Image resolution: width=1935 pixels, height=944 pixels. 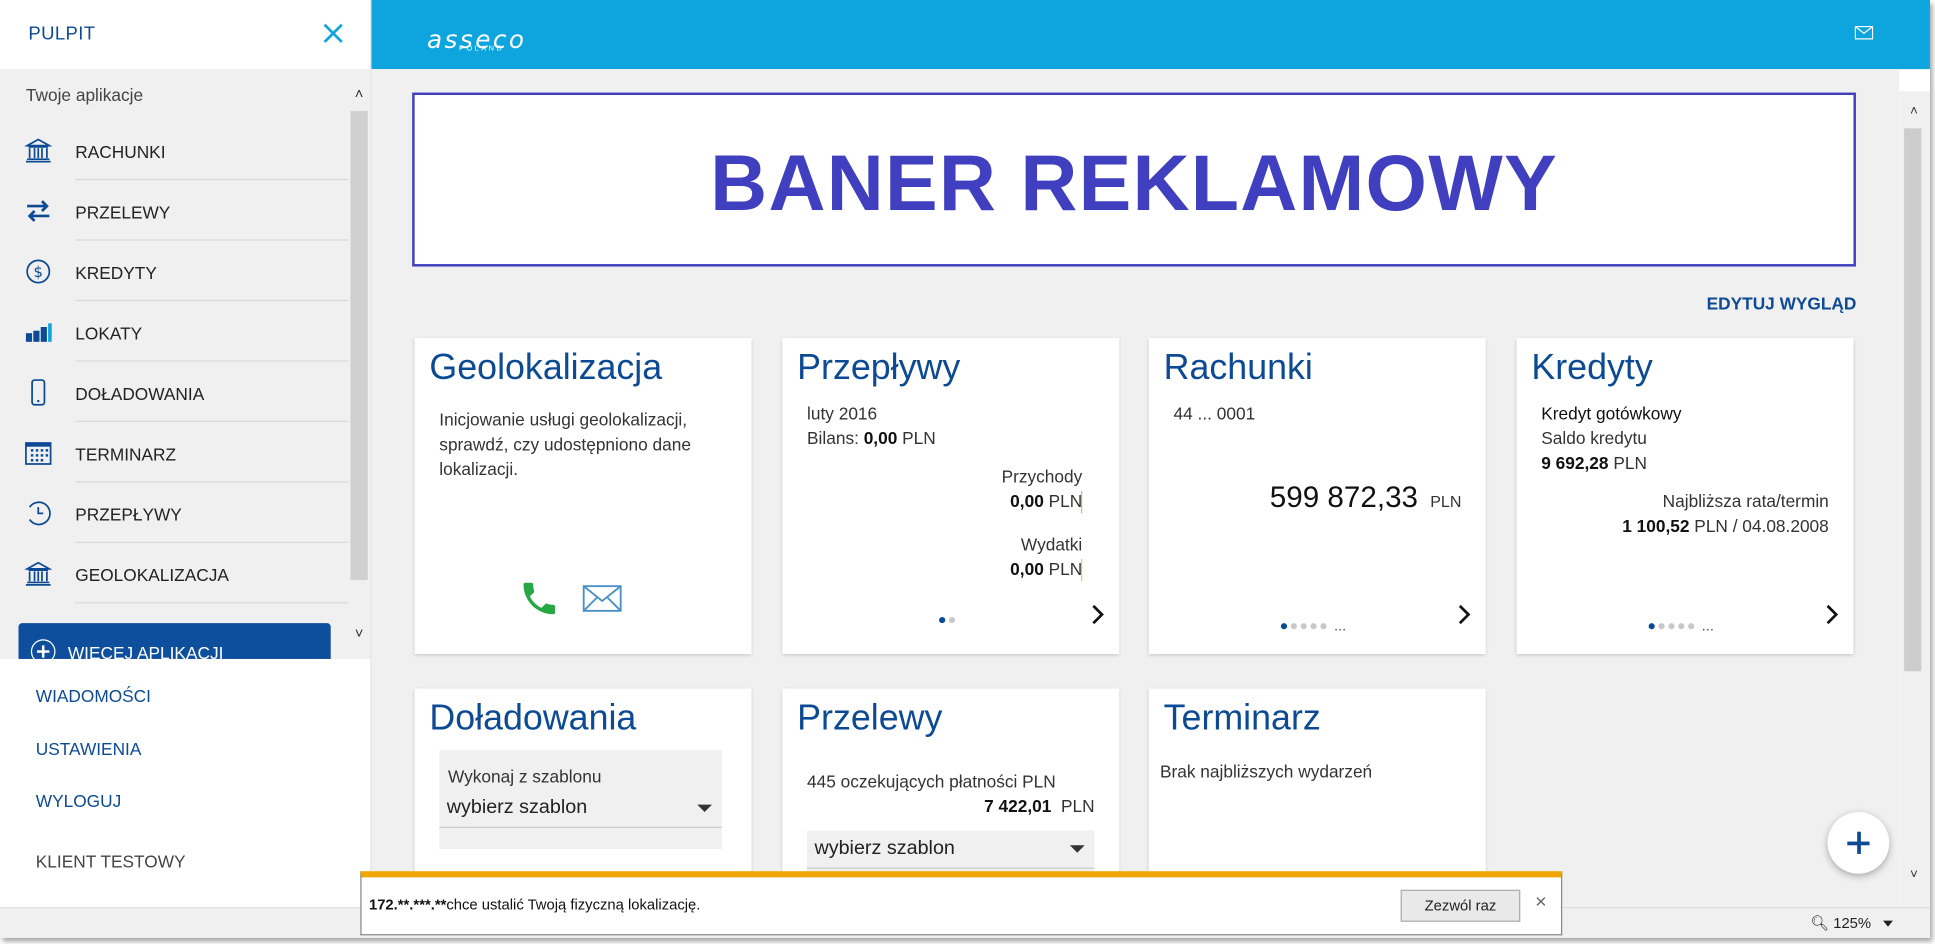 What do you see at coordinates (573, 904) in the screenshot?
I see `permission-text: chce ustalić Twoją fizyczną lokalizację.` at bounding box center [573, 904].